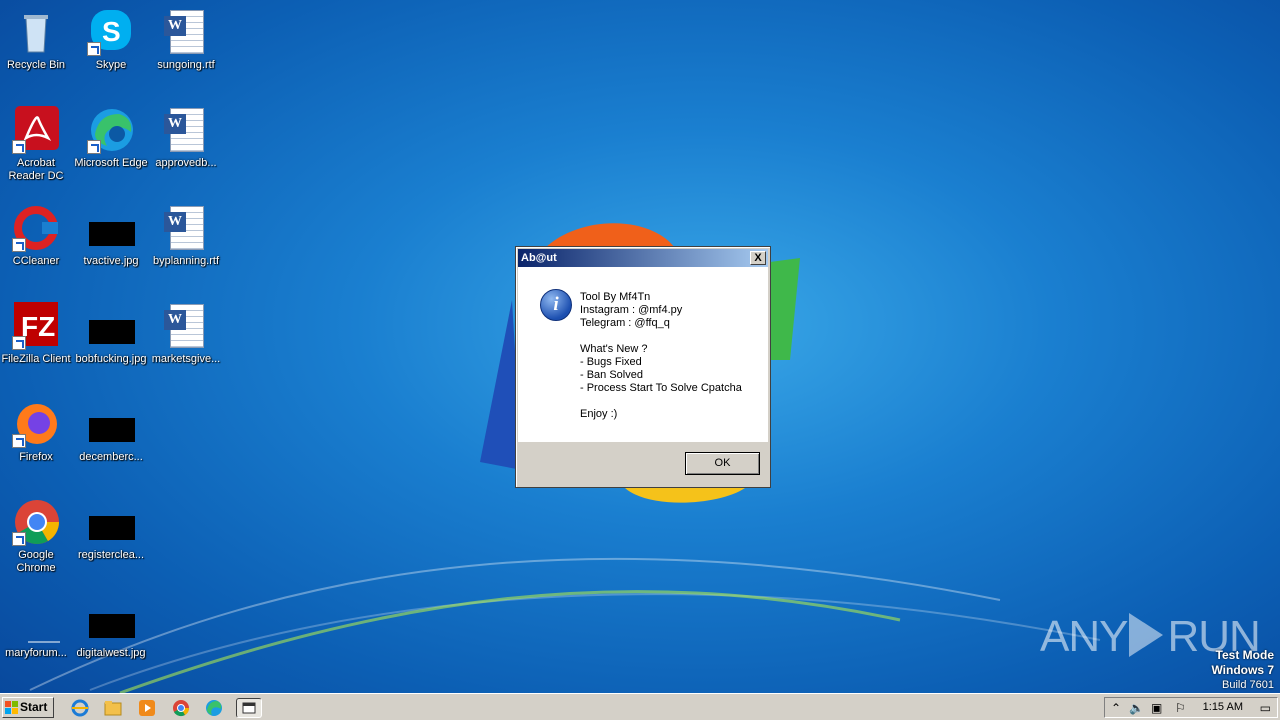 The width and height of the screenshot is (1280, 720). Describe the element at coordinates (1084, 636) in the screenshot. I see `watermark-text-left: ANY` at that location.